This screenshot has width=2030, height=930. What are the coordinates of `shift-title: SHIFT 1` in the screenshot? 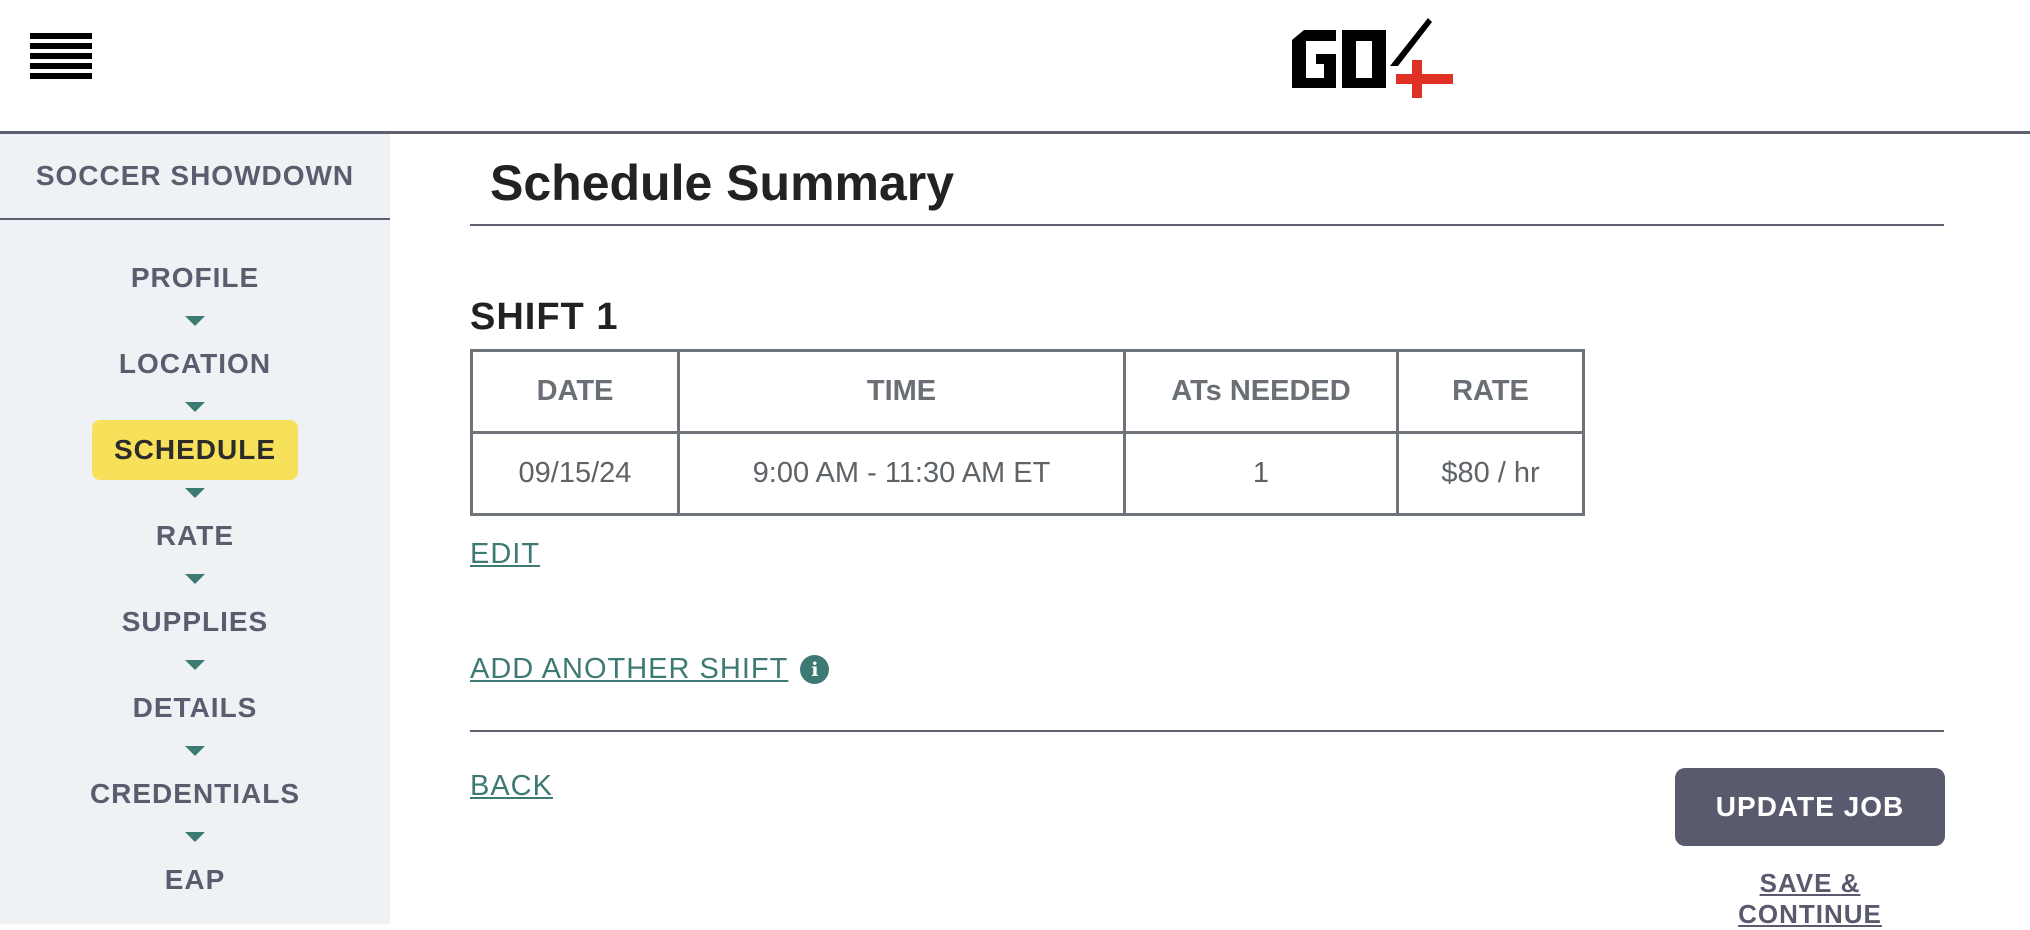 It's located at (544, 317).